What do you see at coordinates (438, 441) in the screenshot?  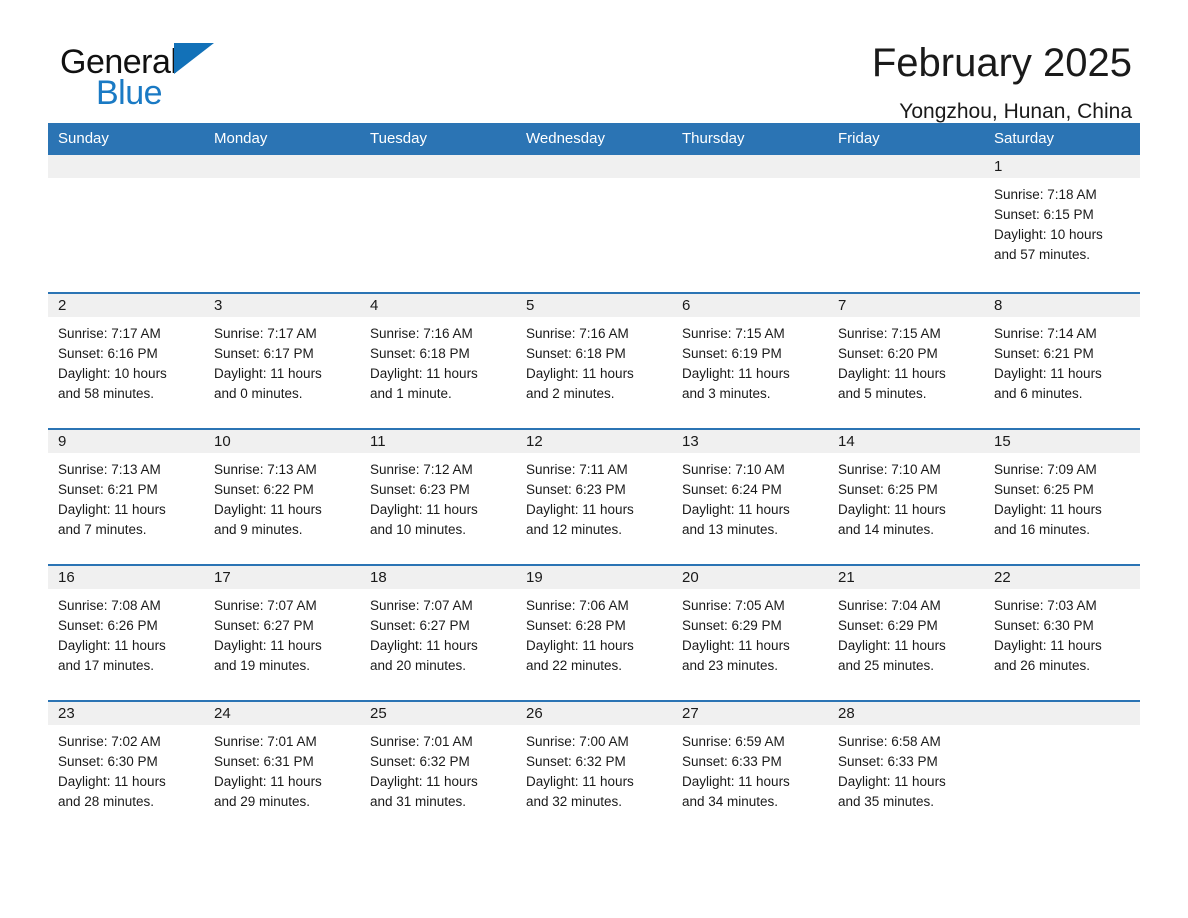 I see `day-number: 11` at bounding box center [438, 441].